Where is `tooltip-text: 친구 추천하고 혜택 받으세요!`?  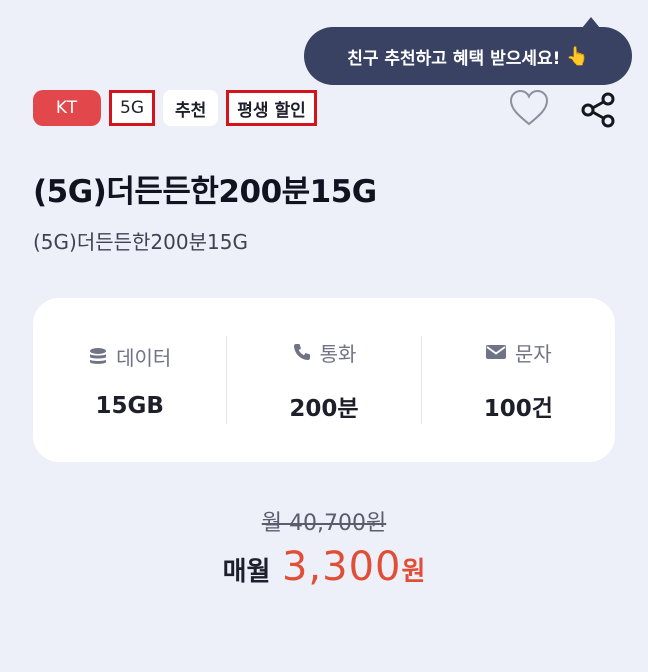
tooltip-text: 친구 추천하고 혜택 받으세요! is located at coordinates (454, 58).